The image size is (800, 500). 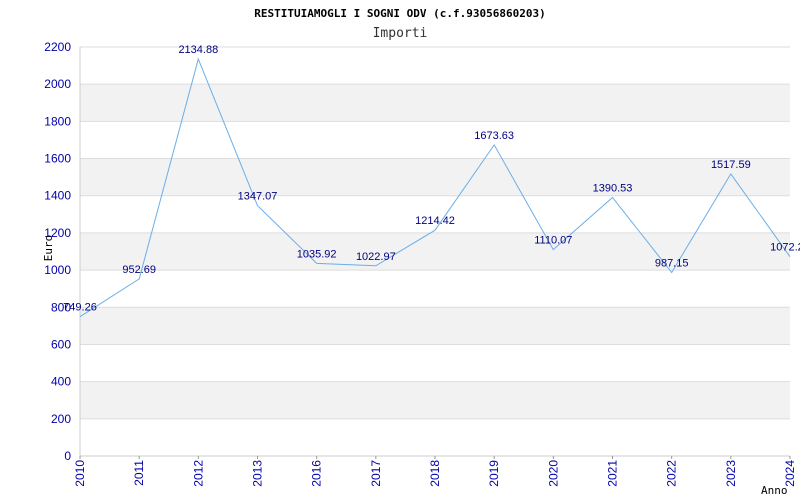 I want to click on y-tick-label: 2000, so click(x=57, y=84).